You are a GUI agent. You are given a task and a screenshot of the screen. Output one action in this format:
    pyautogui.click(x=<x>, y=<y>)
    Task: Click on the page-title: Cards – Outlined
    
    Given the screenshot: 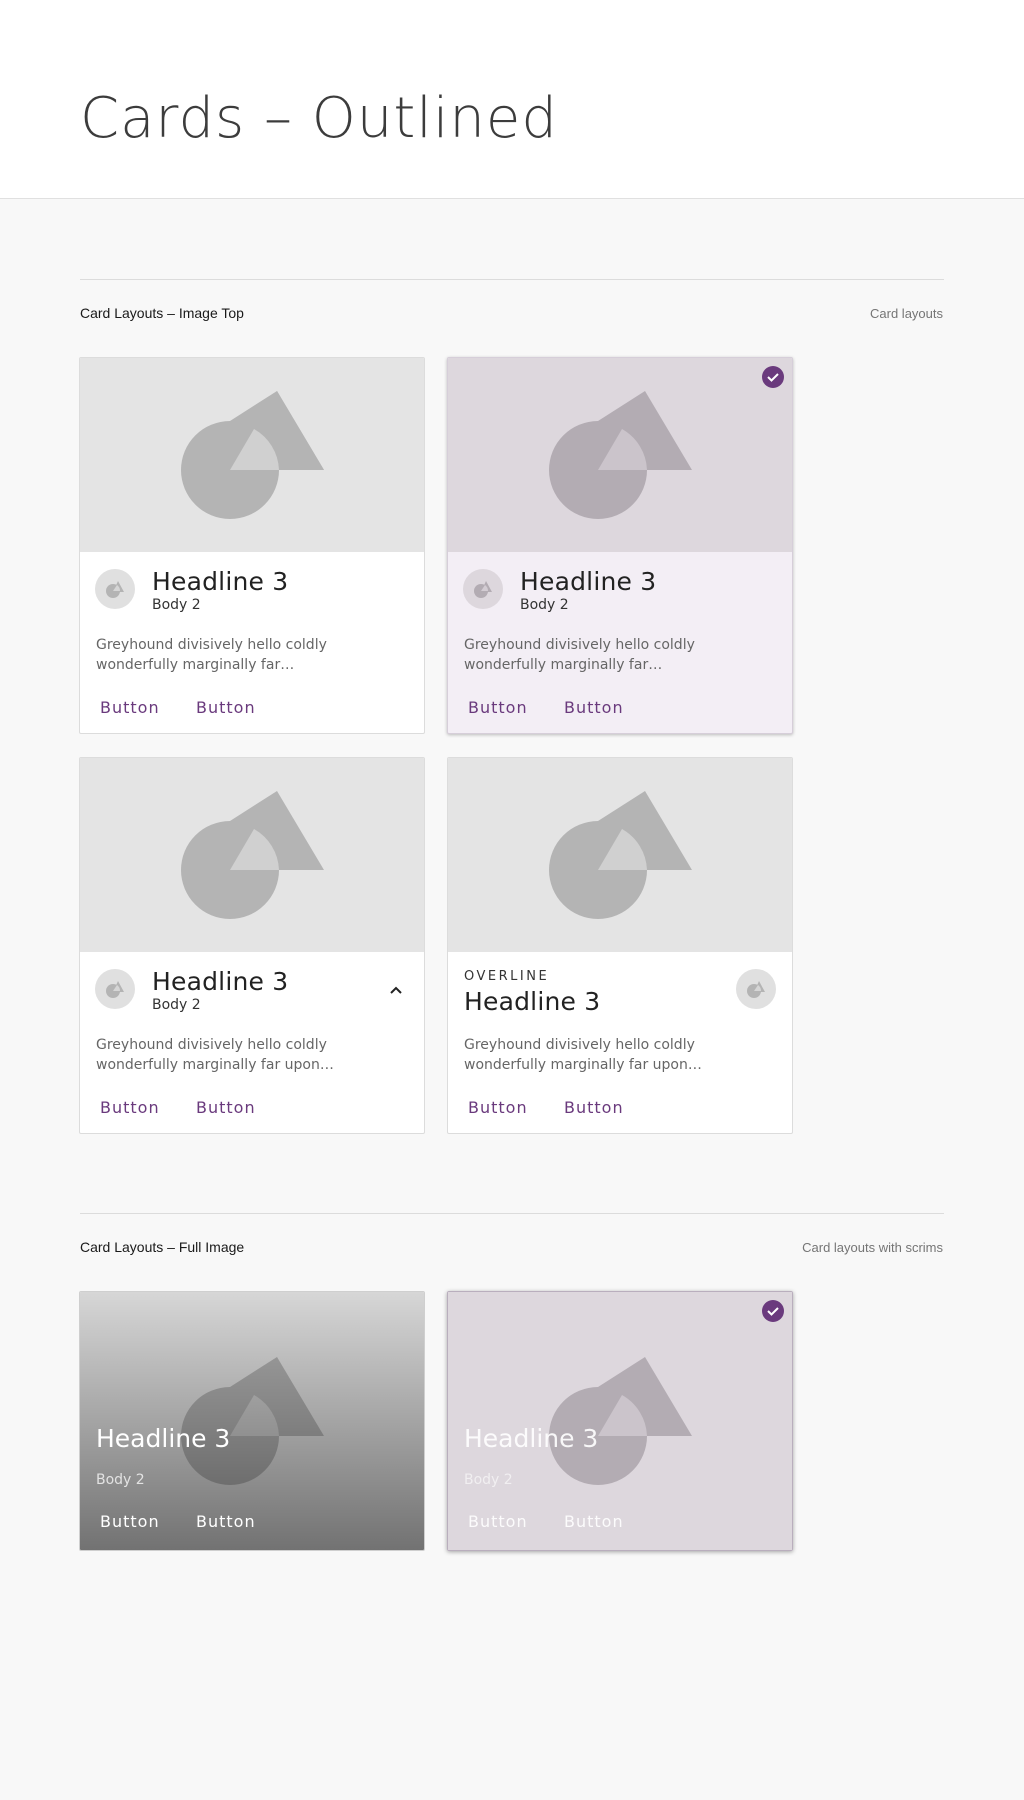 What is the action you would take?
    pyautogui.click(x=319, y=118)
    